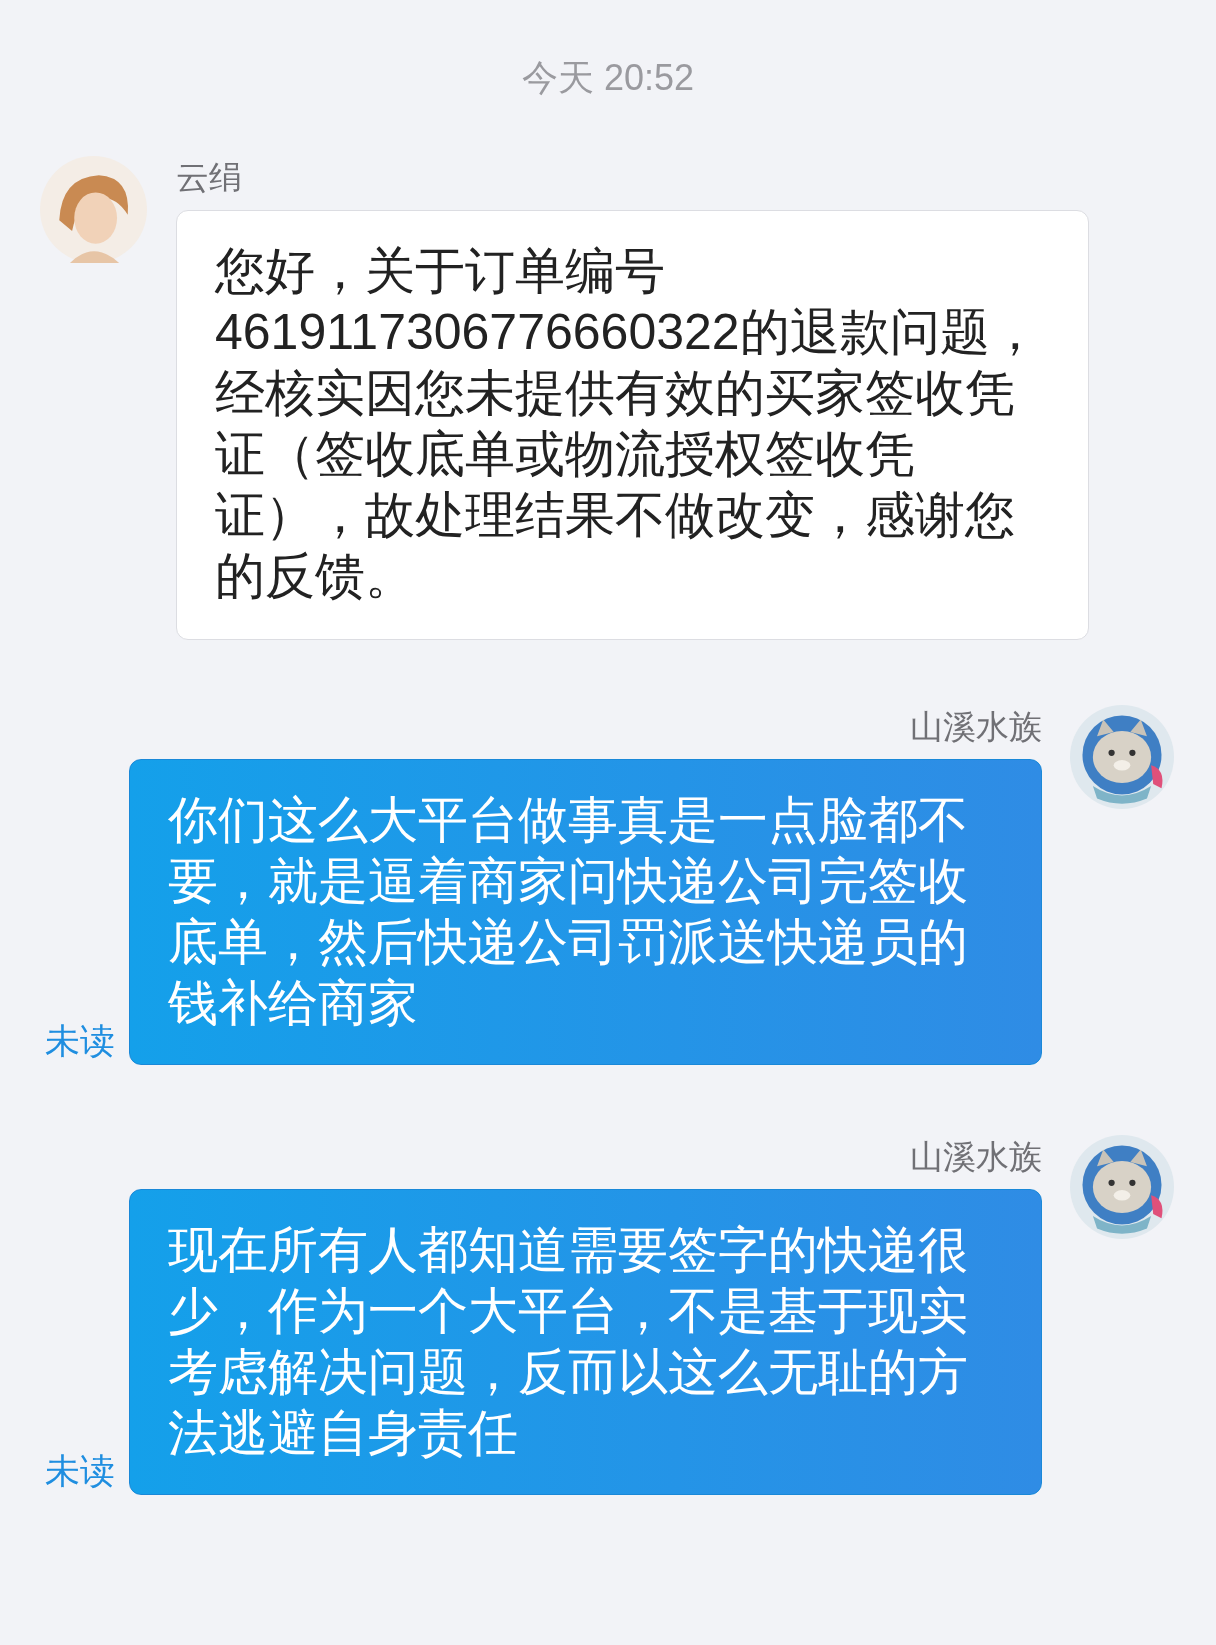 This screenshot has width=1216, height=1645. What do you see at coordinates (585, 912) in the screenshot?
I see `message-bubble: 你们这么大平台做事真是一点脸都不要，就是逼着商家问快递公司完签收底单，然后快递公司罚派送快递员的钱补给商家` at bounding box center [585, 912].